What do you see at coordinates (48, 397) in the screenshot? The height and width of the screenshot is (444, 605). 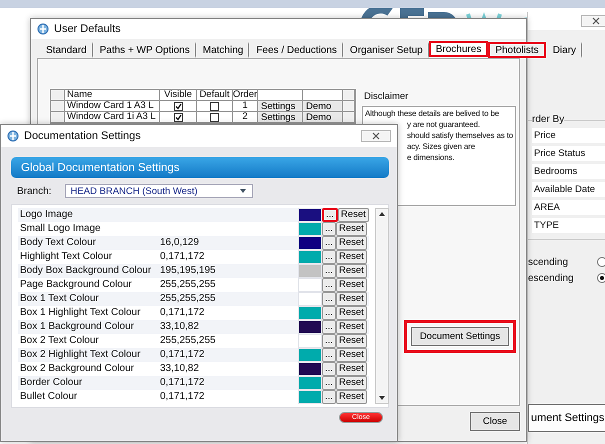 I see `setting-name: Bullet Colour` at bounding box center [48, 397].